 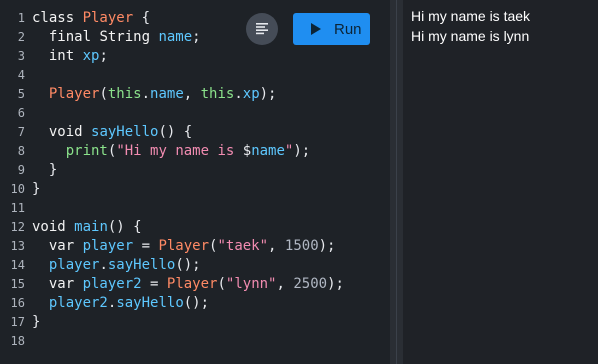 I want to click on code-token: "taek", so click(x=243, y=246).